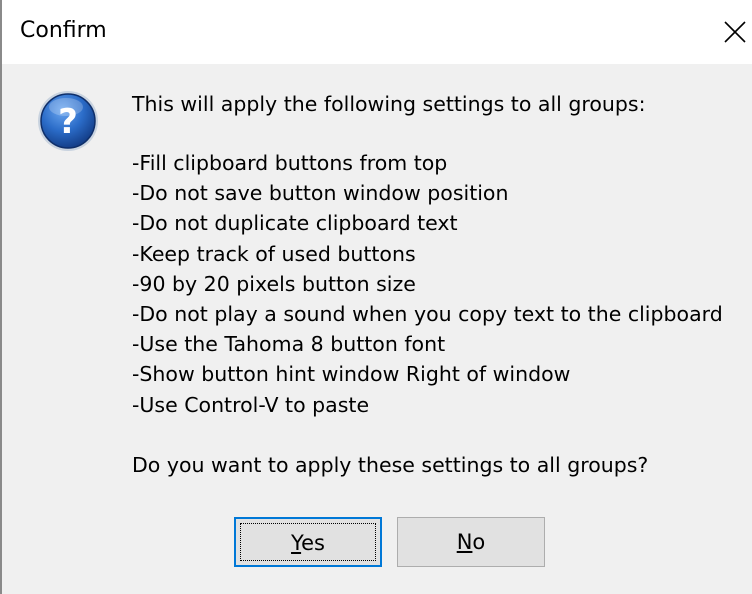 Image resolution: width=752 pixels, height=594 pixels. Describe the element at coordinates (320, 193) in the screenshot. I see `setting-item: -Do not save button window position` at that location.